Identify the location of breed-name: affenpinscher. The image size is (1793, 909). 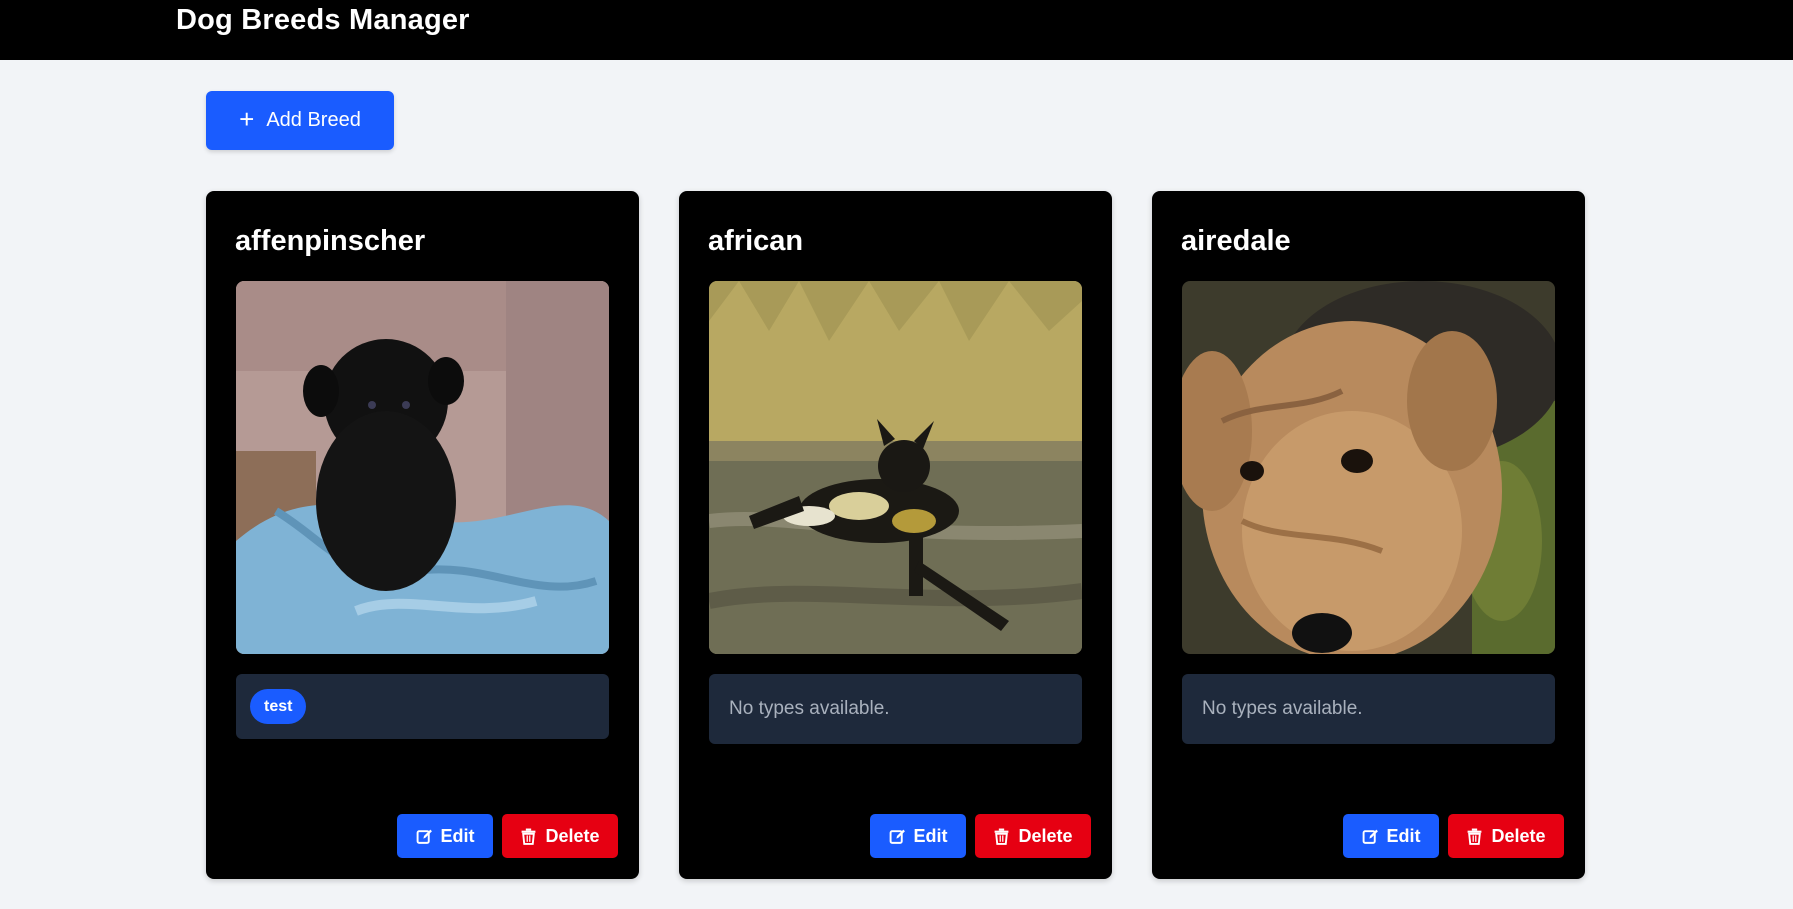
(330, 241).